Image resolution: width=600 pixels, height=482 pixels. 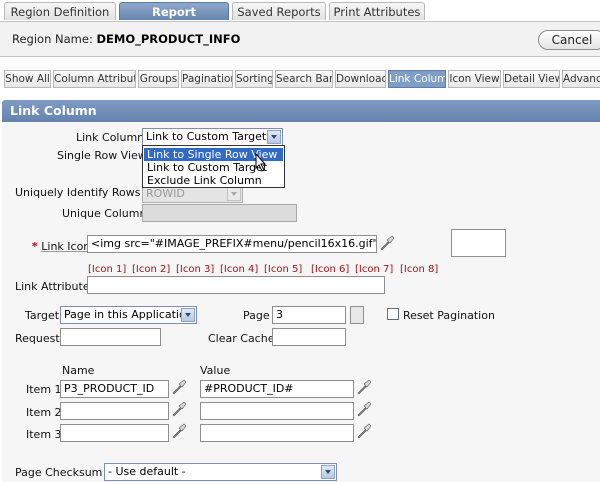 I want to click on link-attributes-label: Link Attributes, so click(x=55, y=286).